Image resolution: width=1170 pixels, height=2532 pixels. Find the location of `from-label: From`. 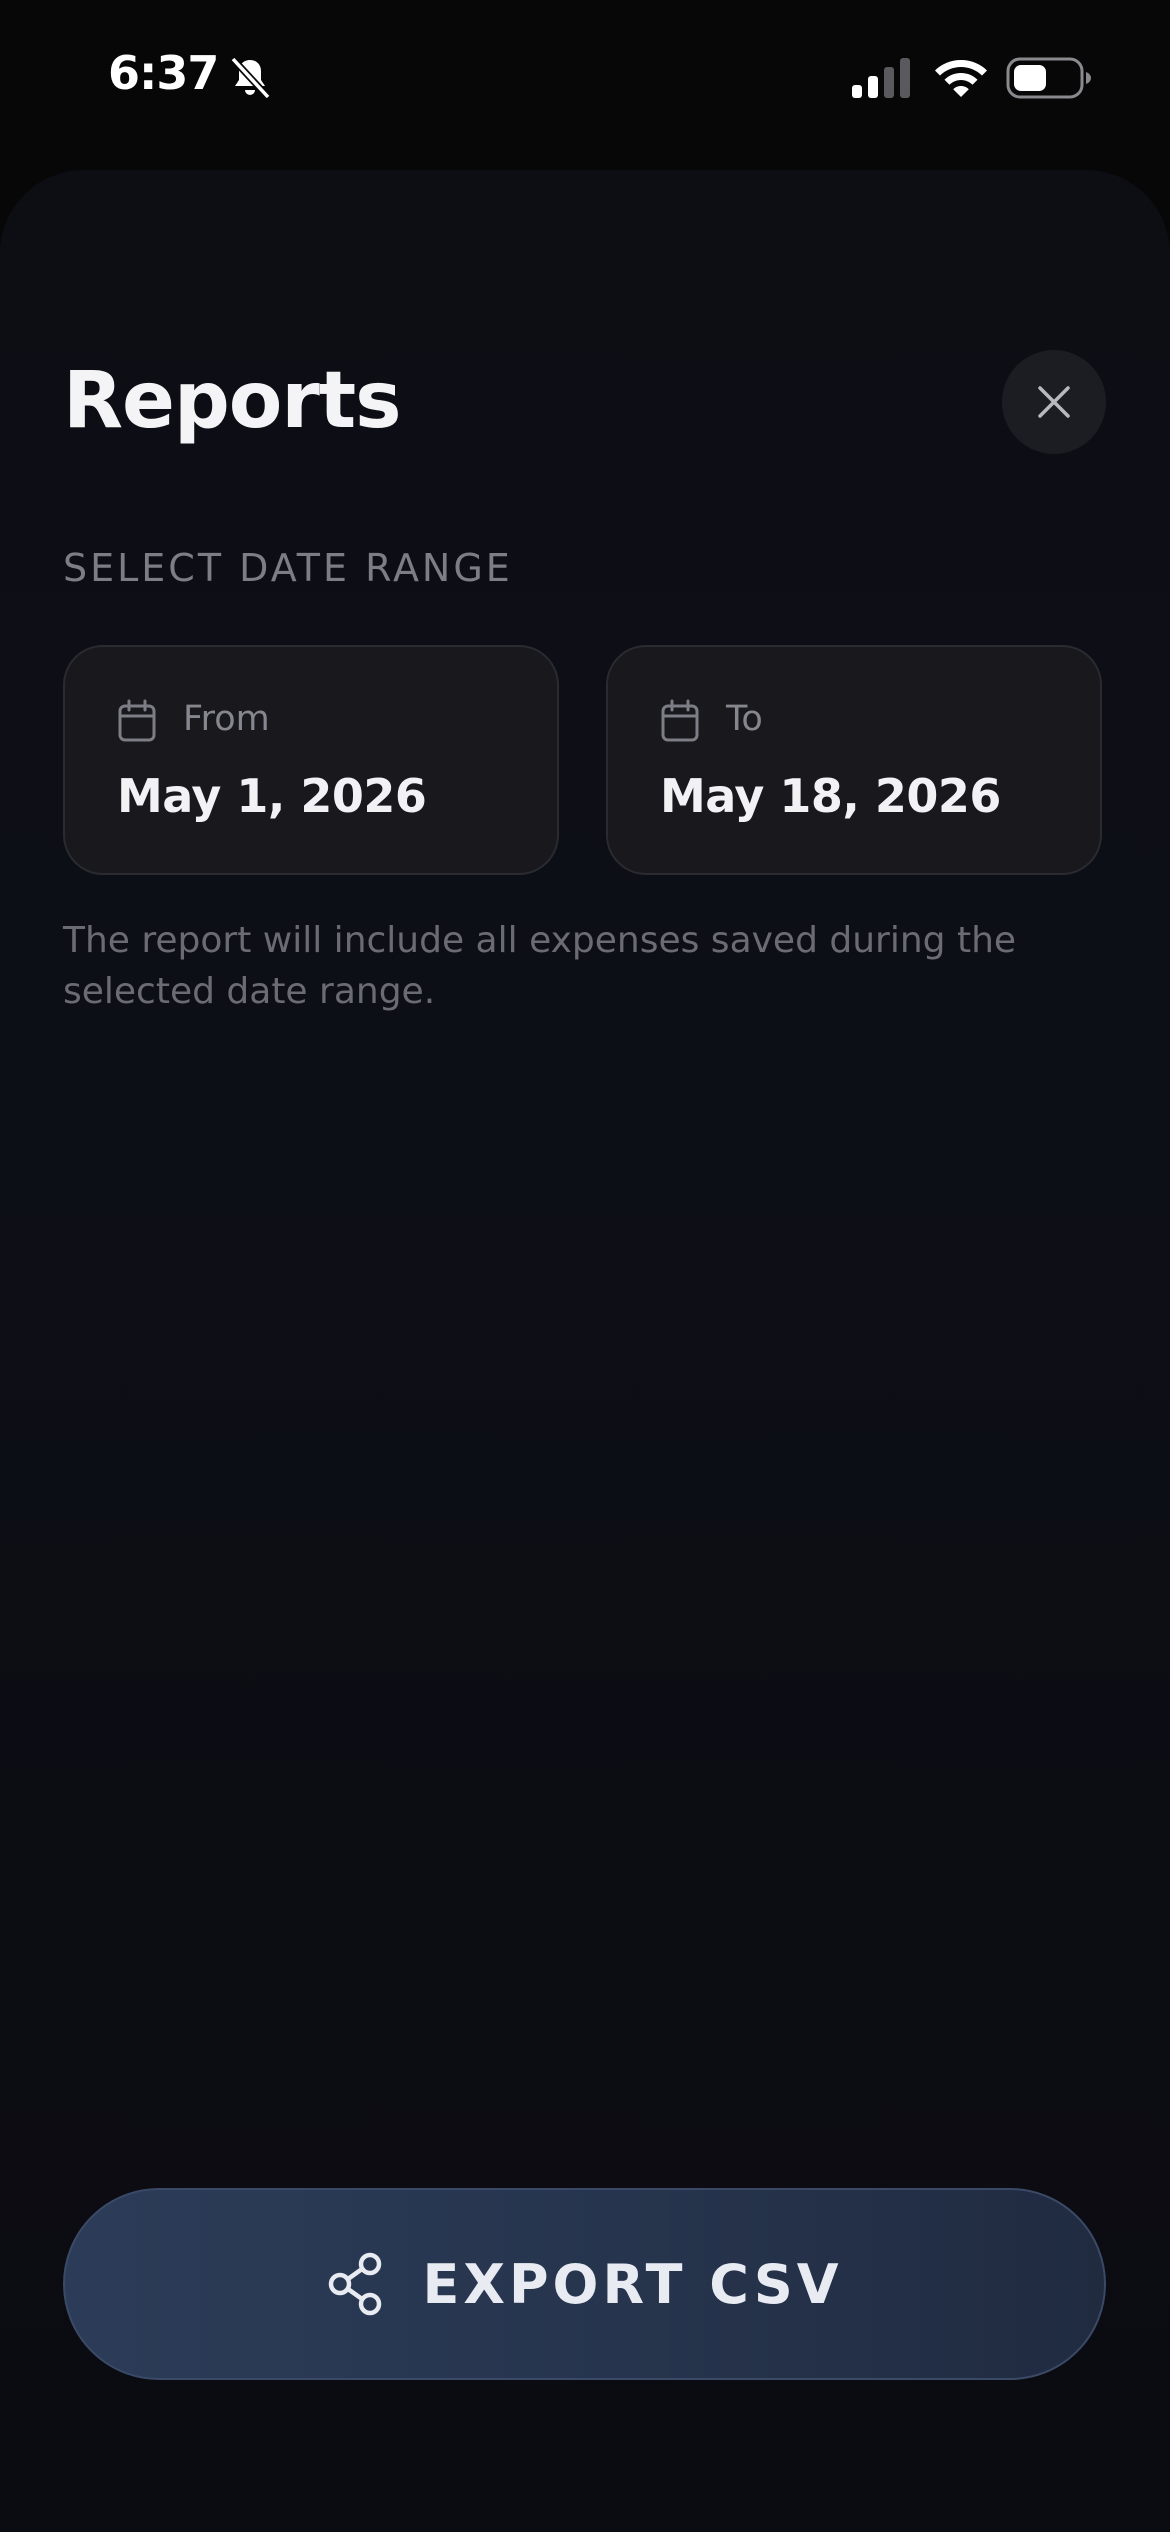

from-label: From is located at coordinates (226, 719).